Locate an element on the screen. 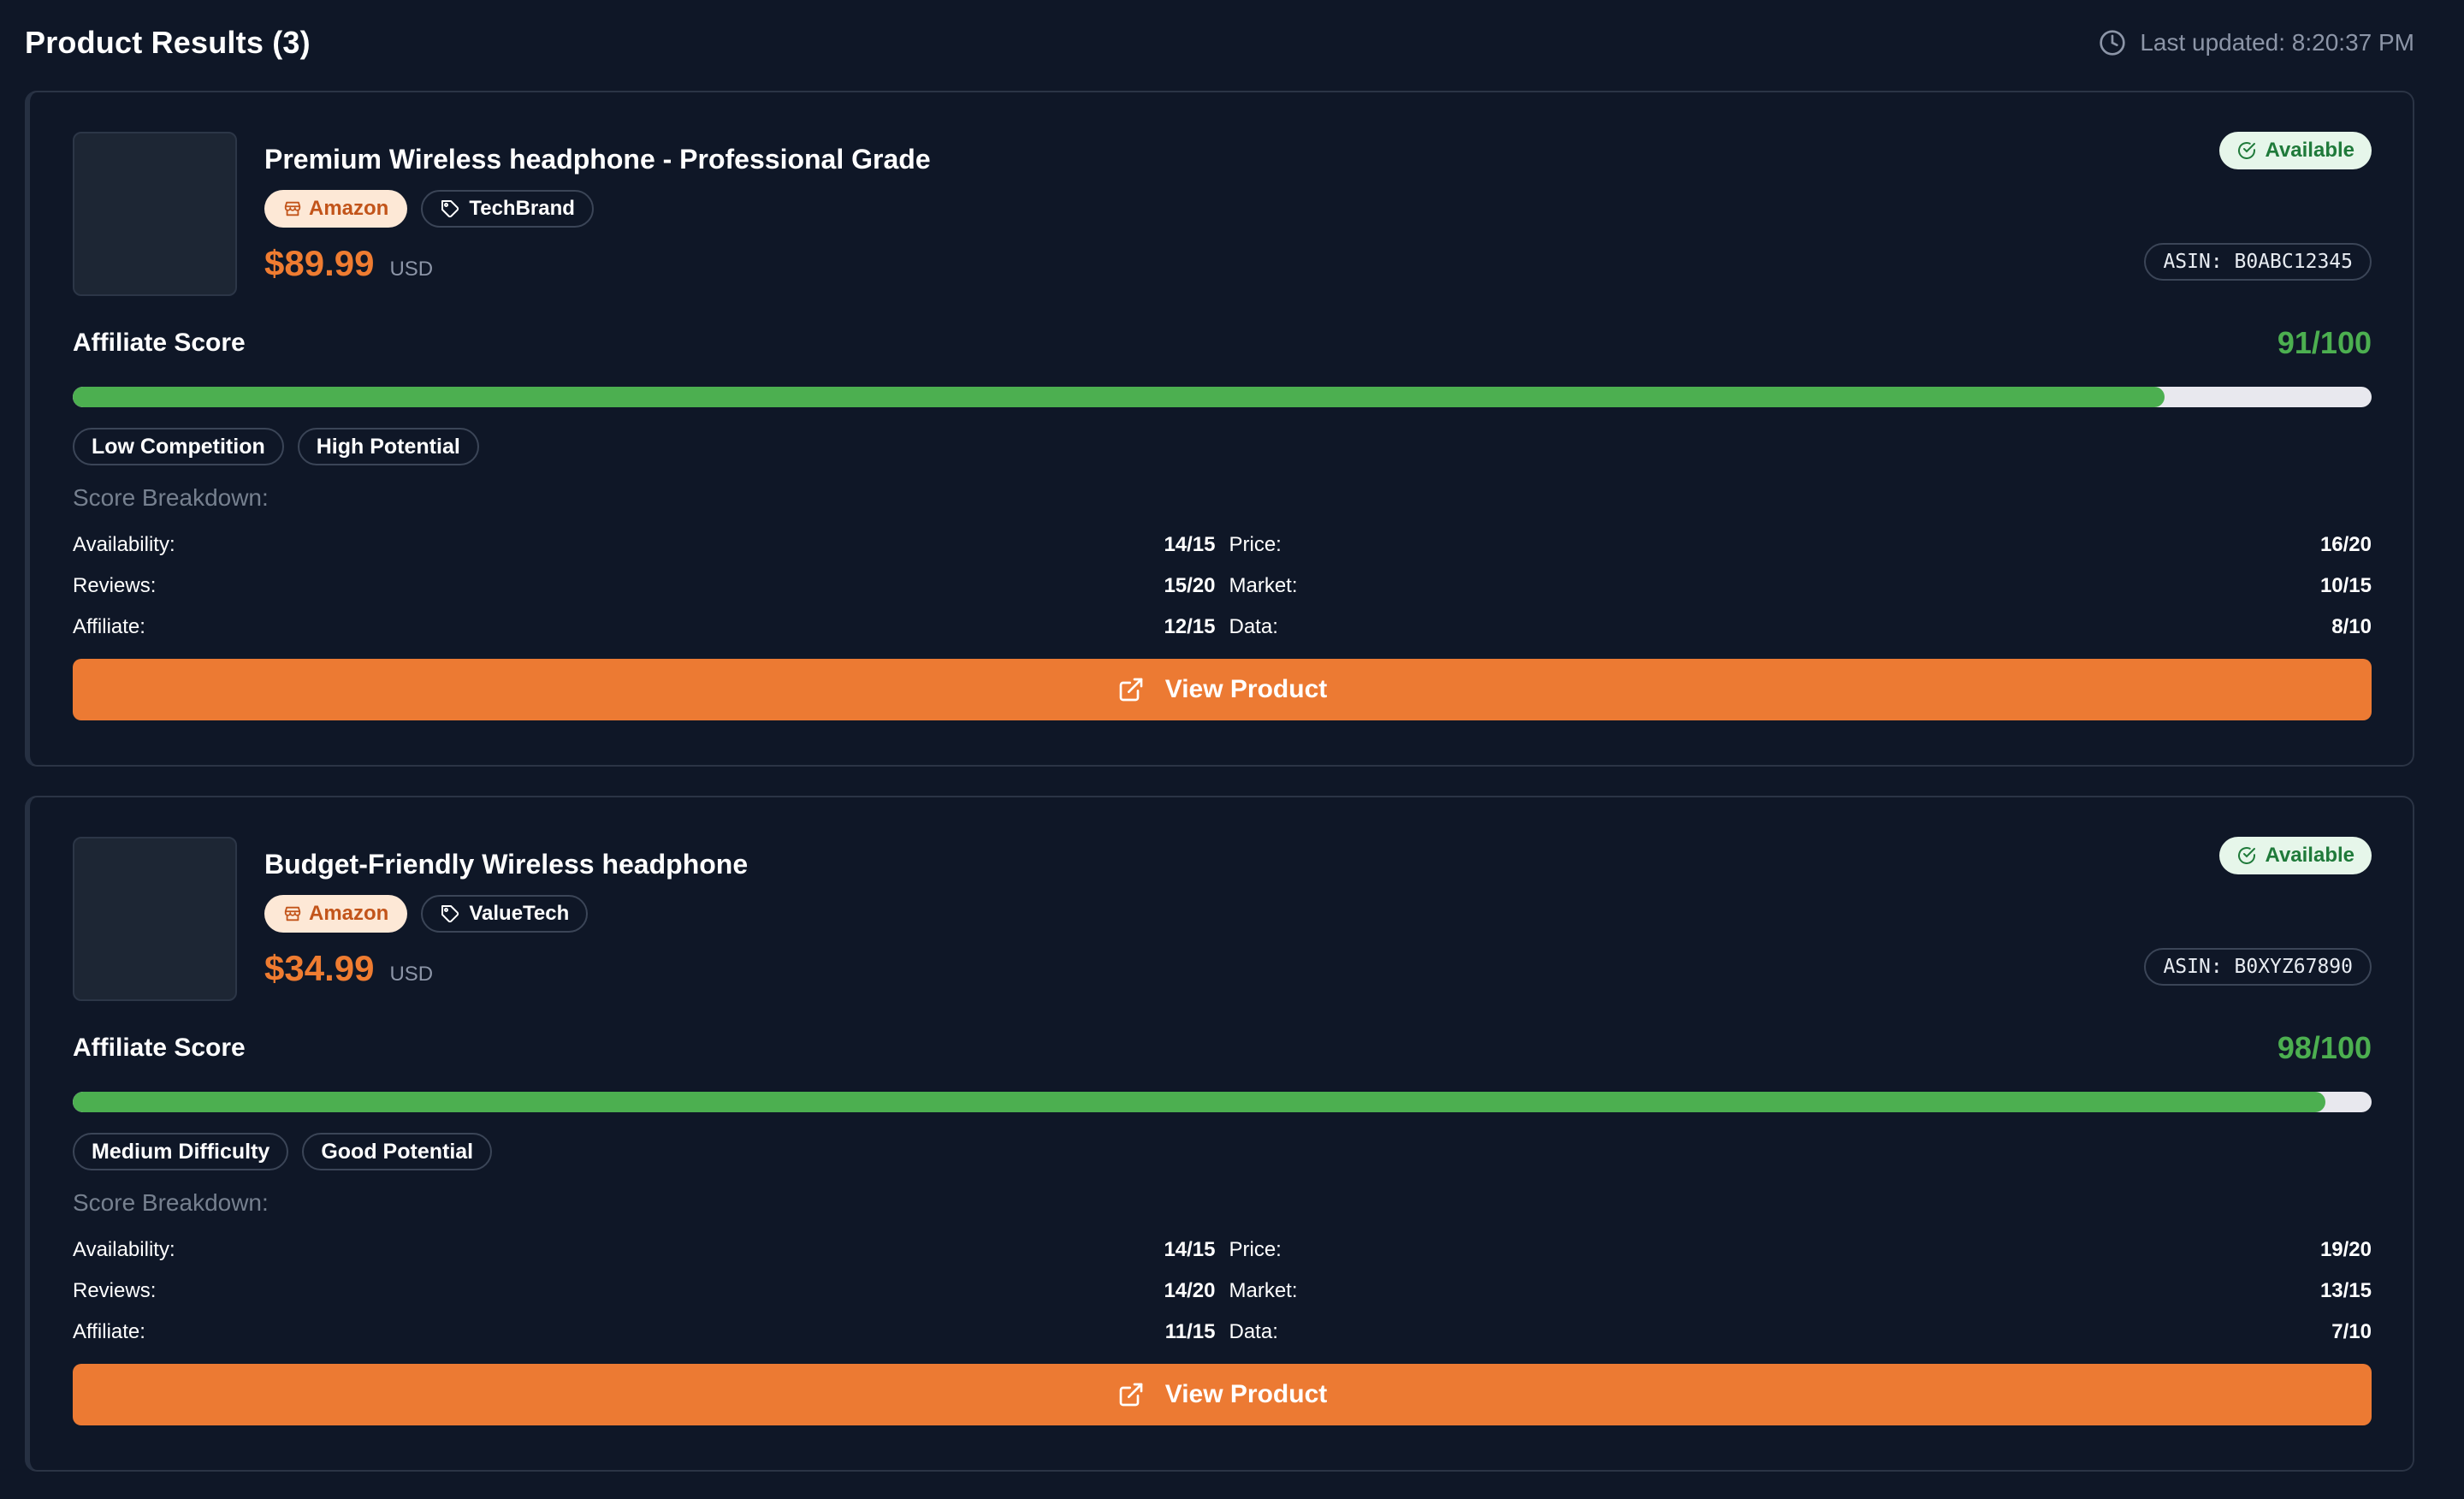 This screenshot has height=1499, width=2464. breakdown-row-data: Data: 7/10 is located at coordinates (1800, 1332).